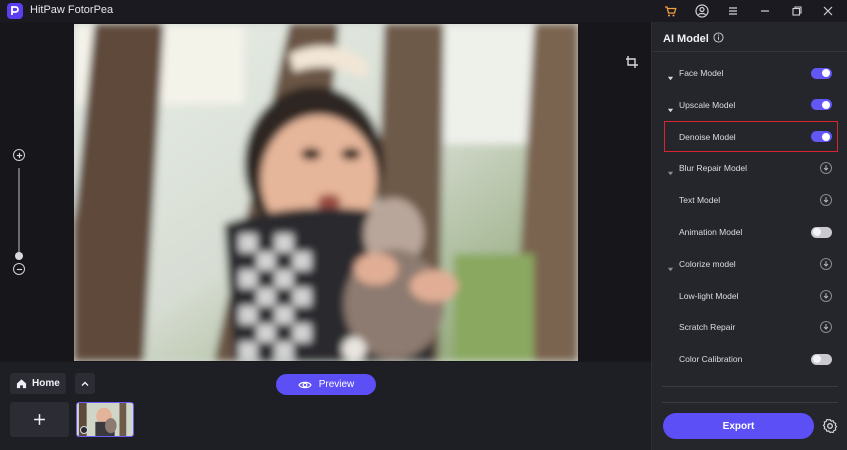 Image resolution: width=847 pixels, height=450 pixels. I want to click on model-row: Face Model, so click(749, 73).